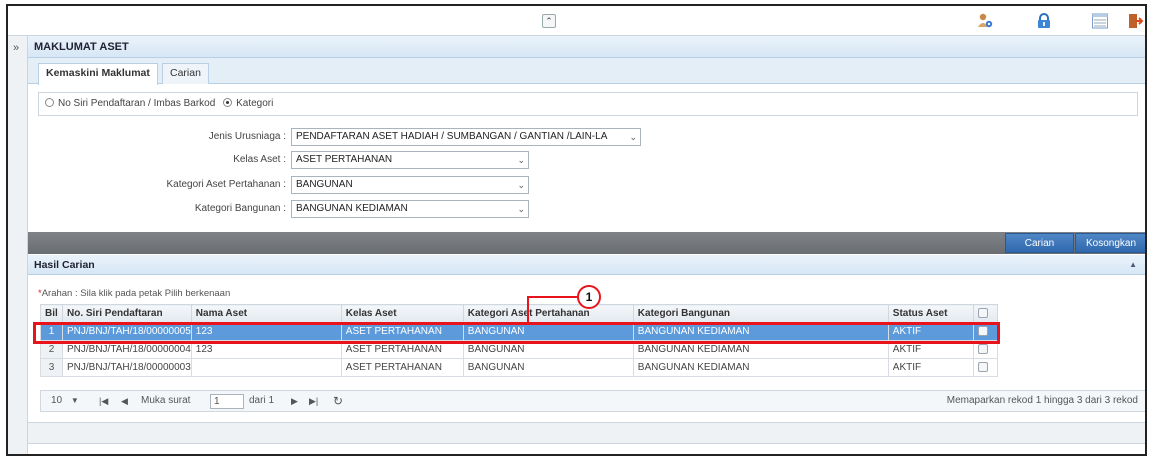 The height and width of the screenshot is (459, 1155). What do you see at coordinates (1110, 243) in the screenshot?
I see `kosongkan-button: Kosongkan` at bounding box center [1110, 243].